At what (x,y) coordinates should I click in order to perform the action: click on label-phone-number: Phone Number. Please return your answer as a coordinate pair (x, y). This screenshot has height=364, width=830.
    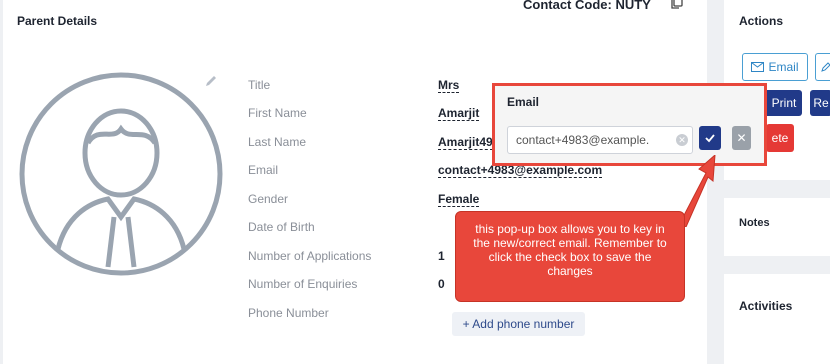
    Looking at the image, I should click on (288, 313).